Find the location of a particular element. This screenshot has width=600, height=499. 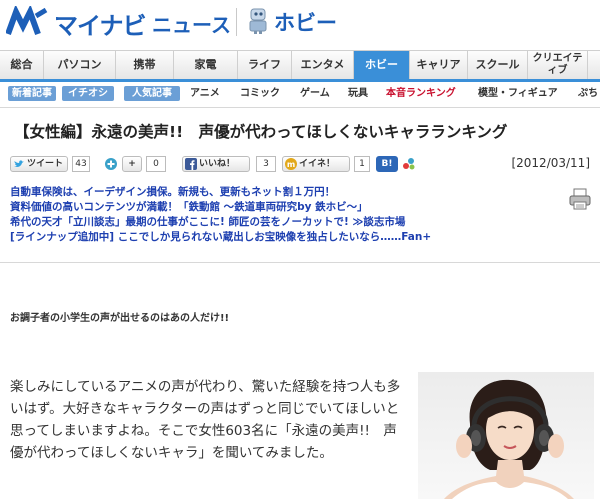

print-icon is located at coordinates (580, 199).